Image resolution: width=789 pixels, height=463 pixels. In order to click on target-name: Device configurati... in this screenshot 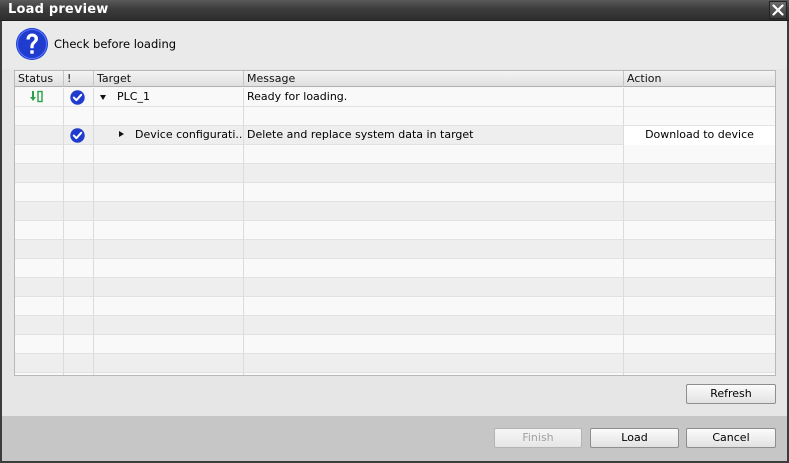, I will do `click(189, 134)`.